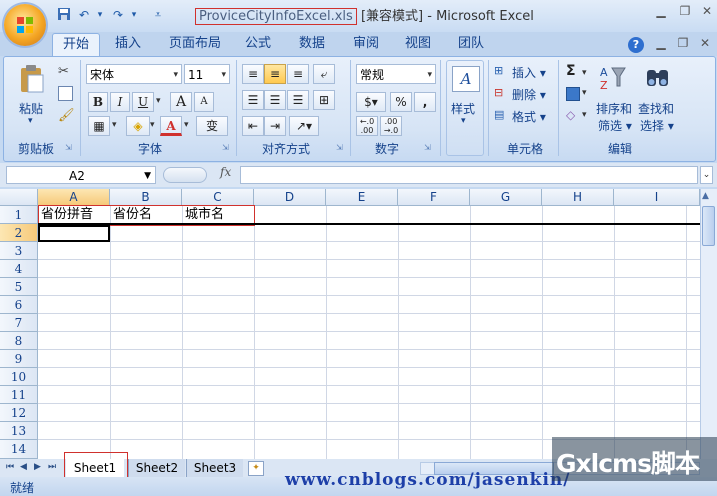 The image size is (717, 496). I want to click on column-header-g: G, so click(506, 197).